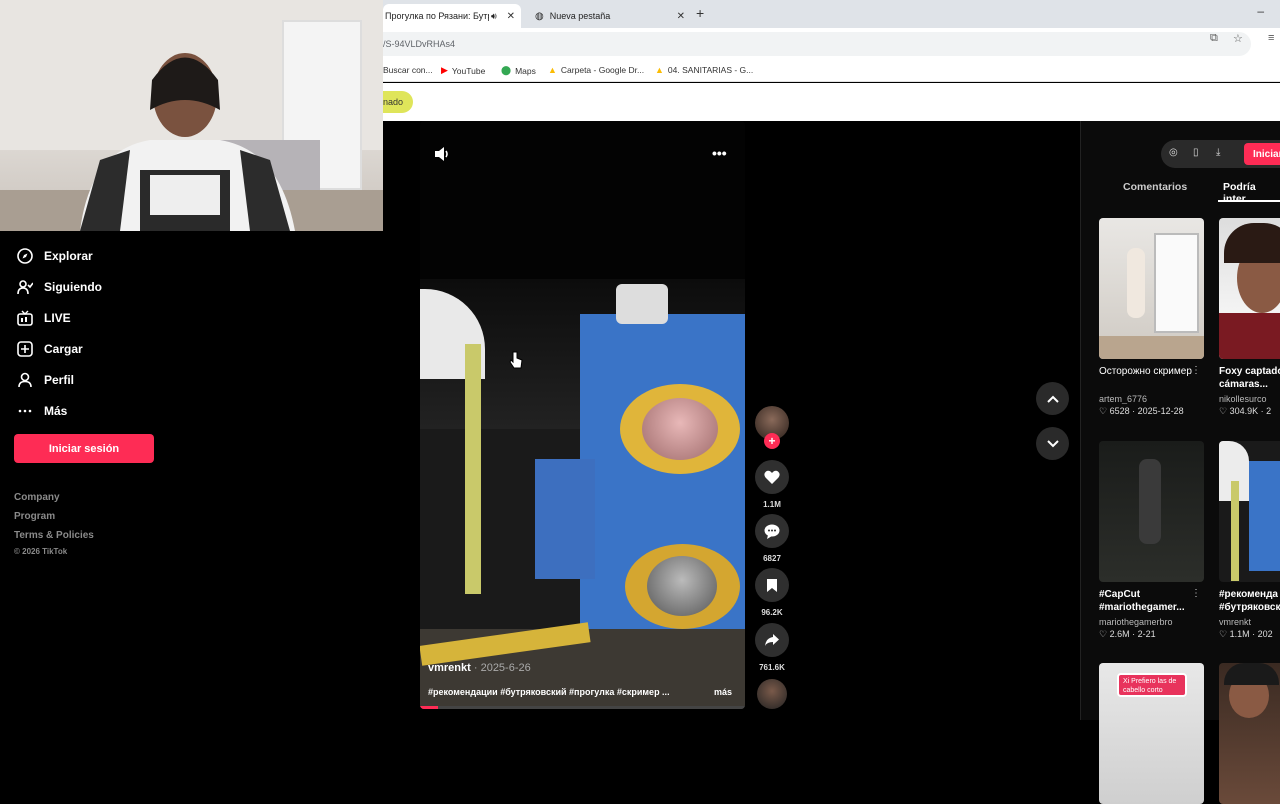  I want to click on card-author: mariothegamerbro, so click(1151, 622).